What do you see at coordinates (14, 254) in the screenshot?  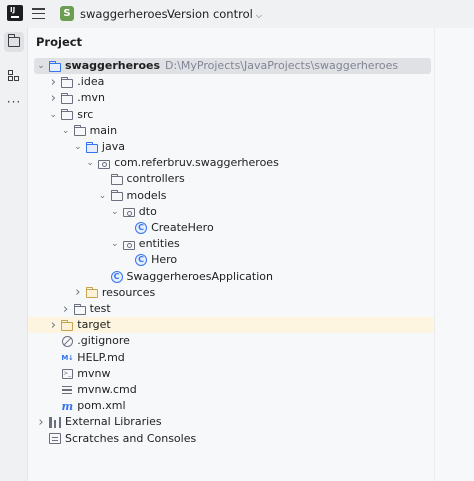 I see `left-tool-strip: ···` at bounding box center [14, 254].